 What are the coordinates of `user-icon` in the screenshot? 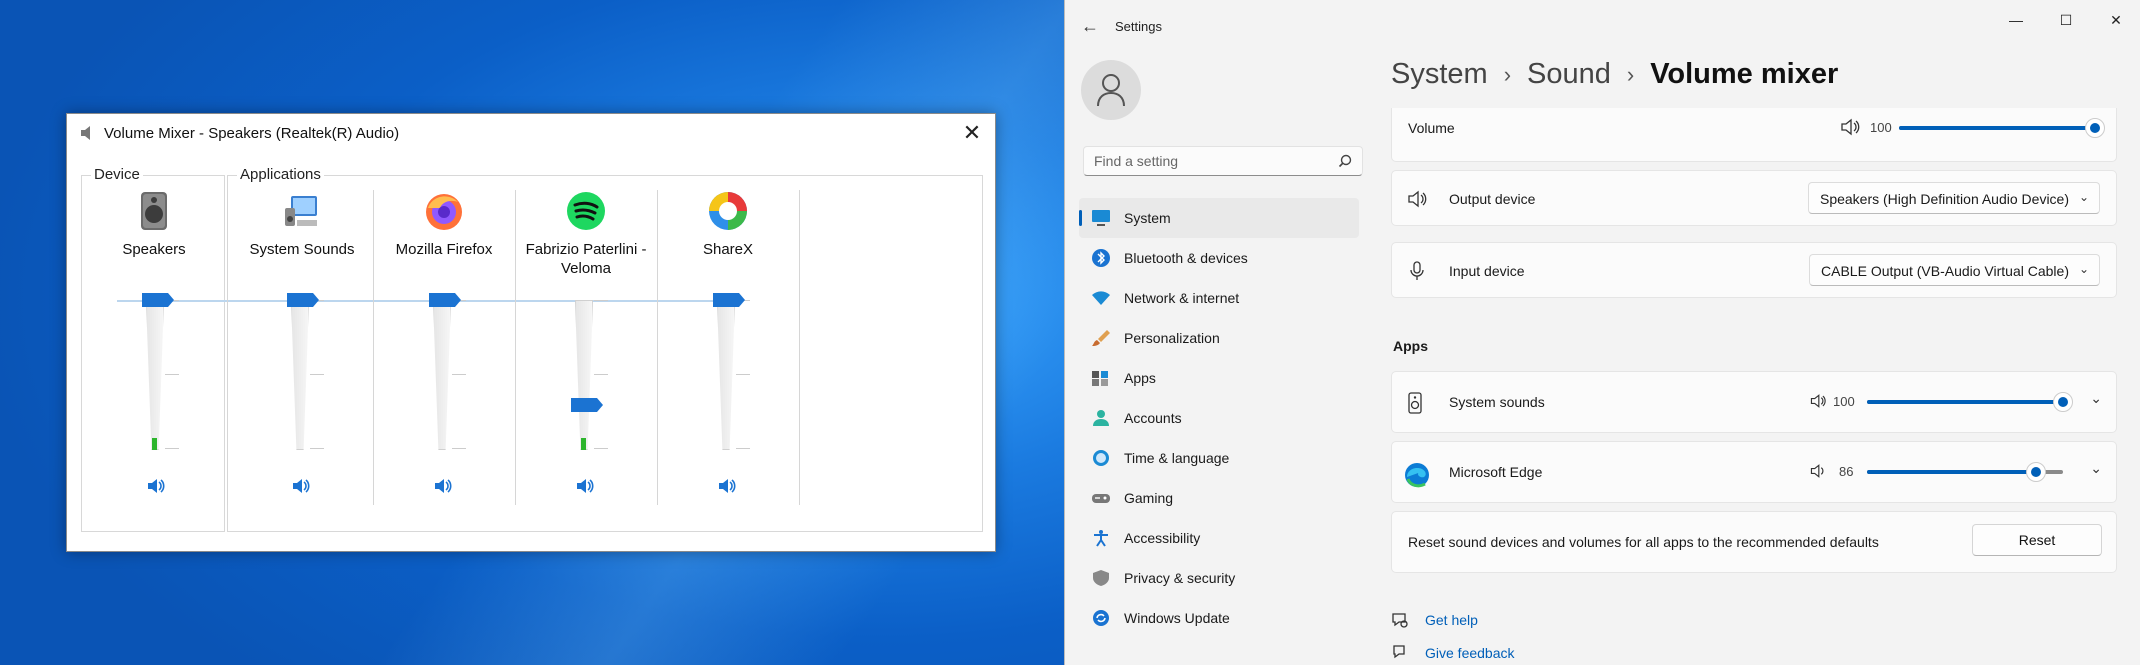 It's located at (1111, 90).